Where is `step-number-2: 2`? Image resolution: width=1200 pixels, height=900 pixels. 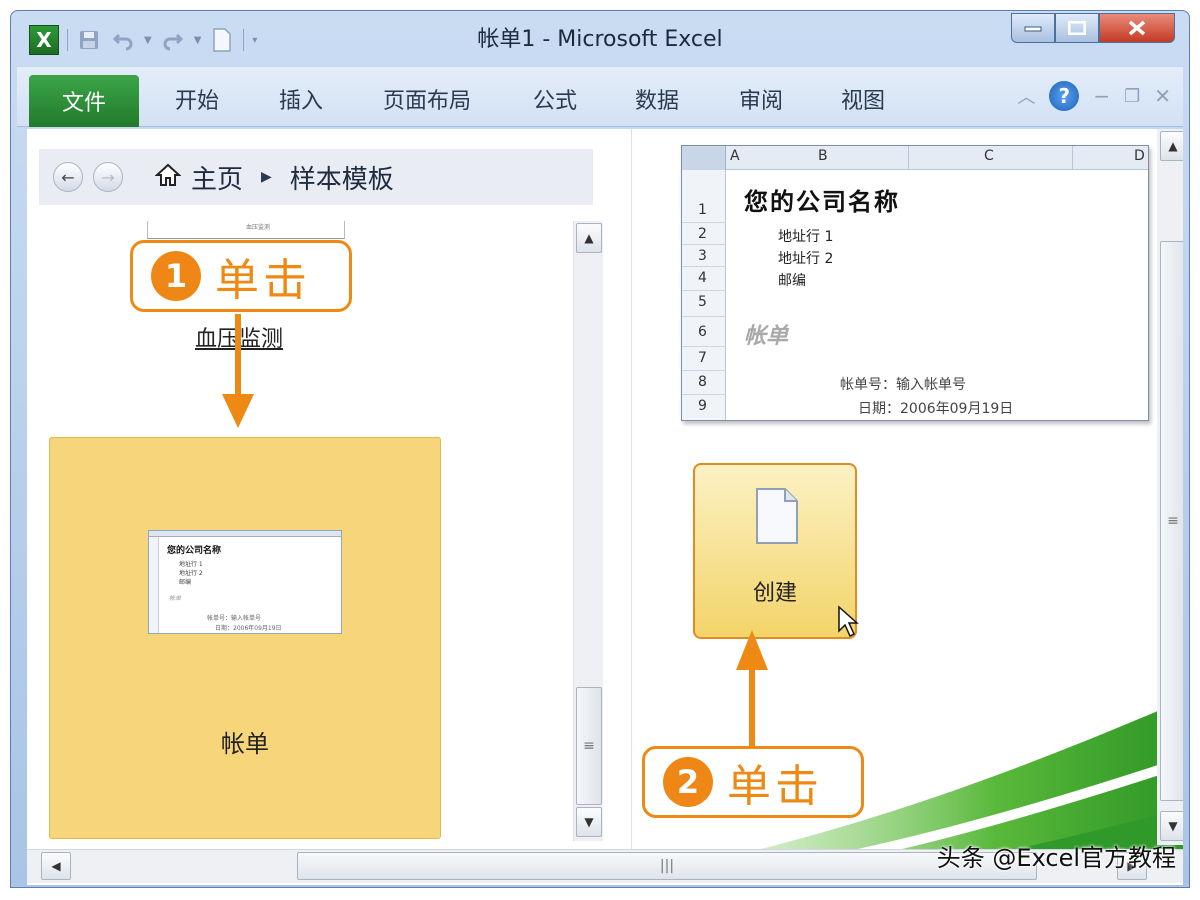 step-number-2: 2 is located at coordinates (688, 782).